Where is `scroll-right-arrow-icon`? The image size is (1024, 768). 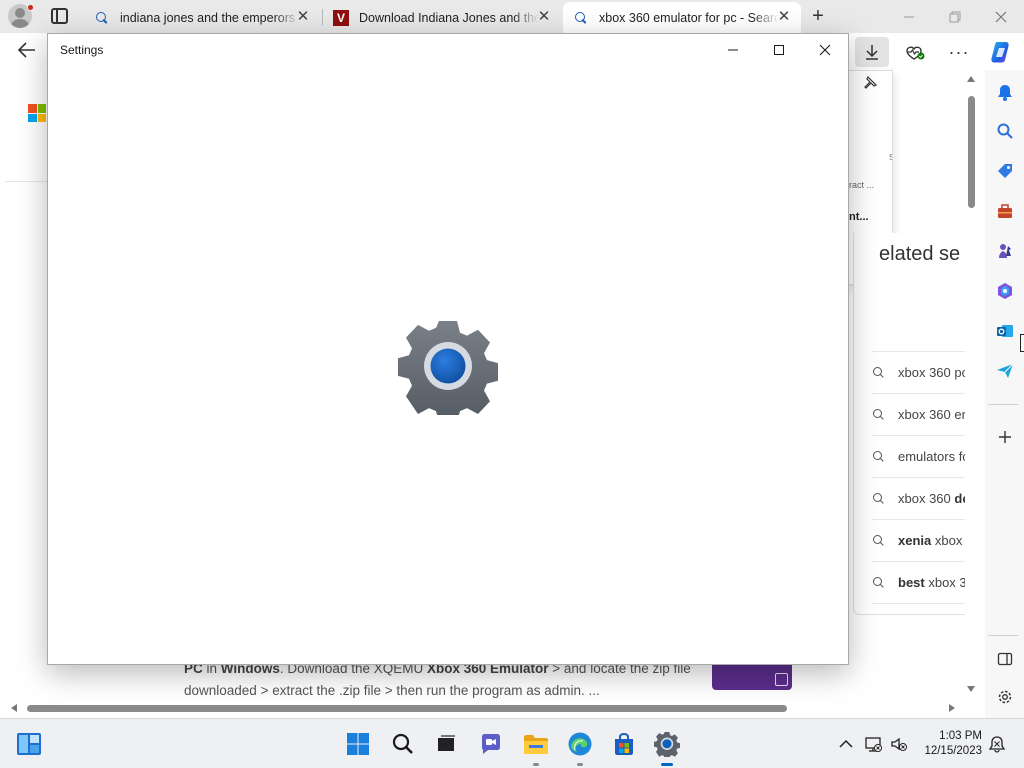
scroll-right-arrow-icon is located at coordinates (952, 708).